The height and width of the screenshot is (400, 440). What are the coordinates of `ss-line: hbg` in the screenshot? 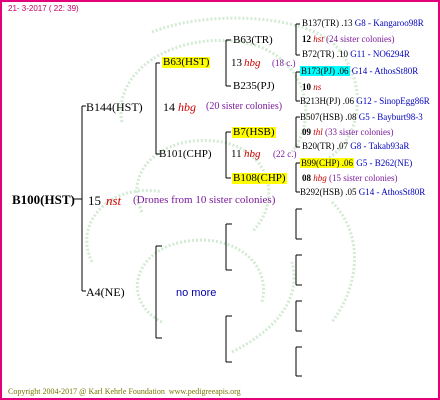 It's located at (252, 63).